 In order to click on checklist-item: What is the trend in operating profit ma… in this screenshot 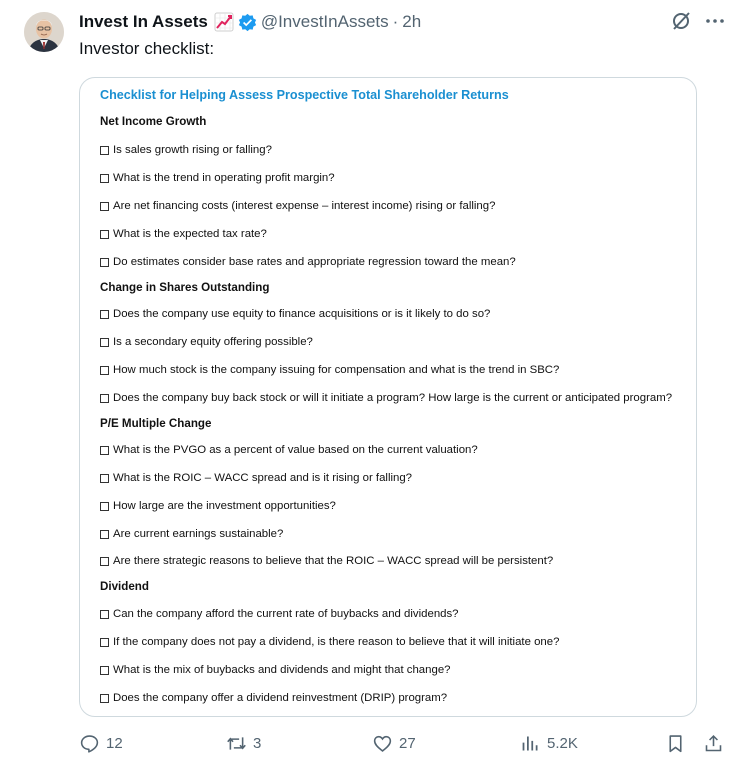, I will do `click(217, 178)`.